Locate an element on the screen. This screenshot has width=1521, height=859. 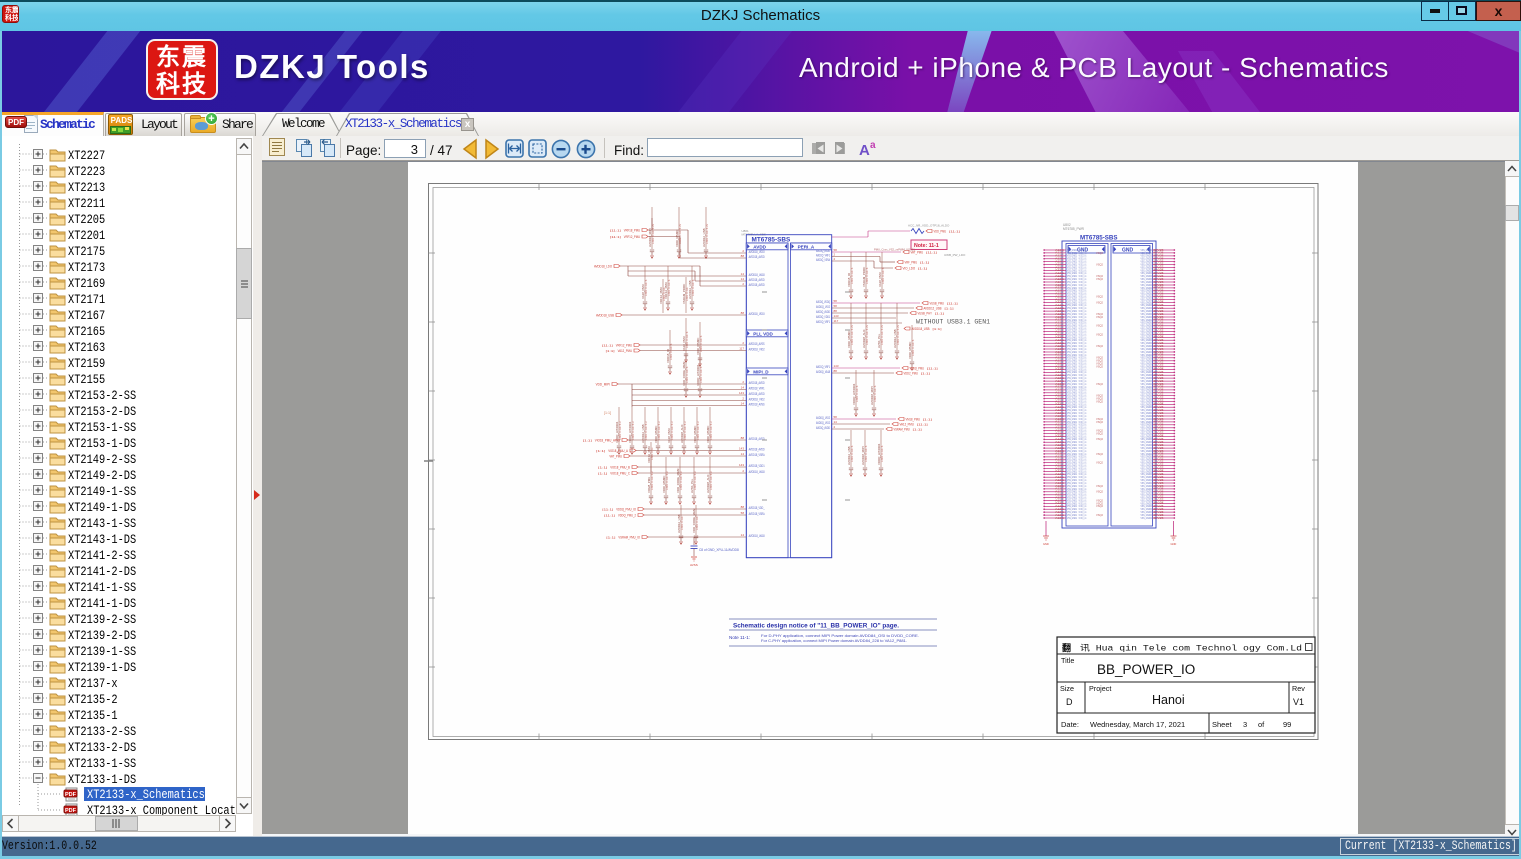
svg-text: XT2141-2-SS is located at coordinates (102, 556).